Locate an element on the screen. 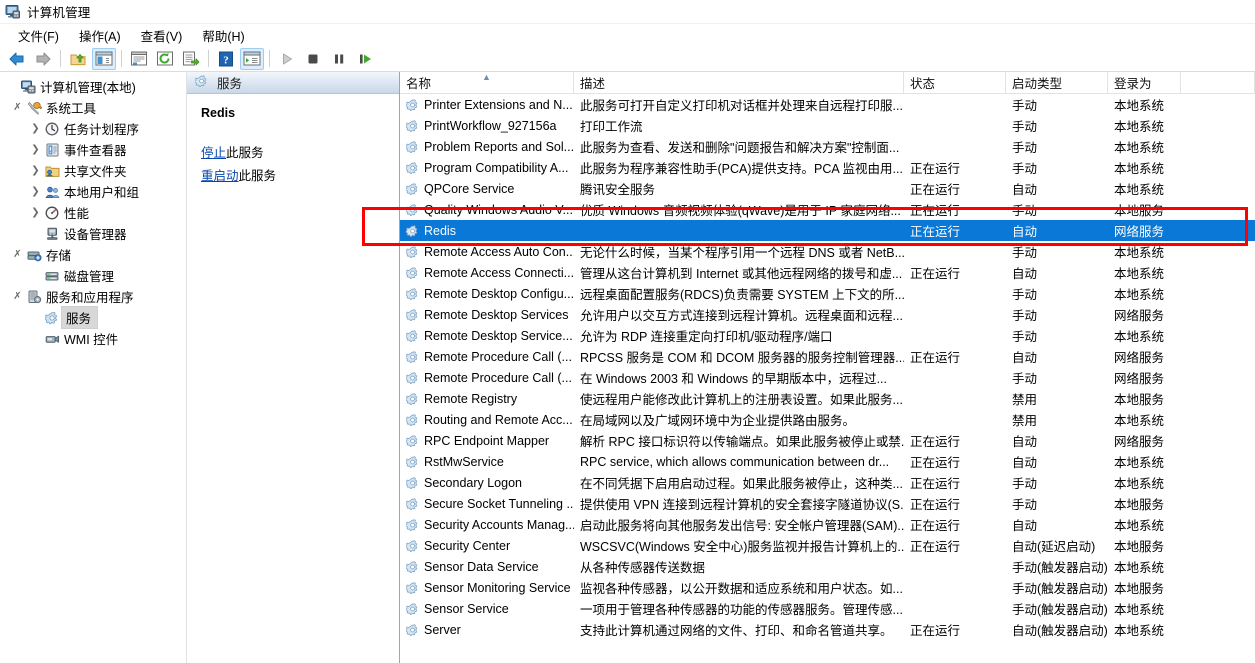 The height and width of the screenshot is (663, 1255). export-list-icon is located at coordinates (191, 59).